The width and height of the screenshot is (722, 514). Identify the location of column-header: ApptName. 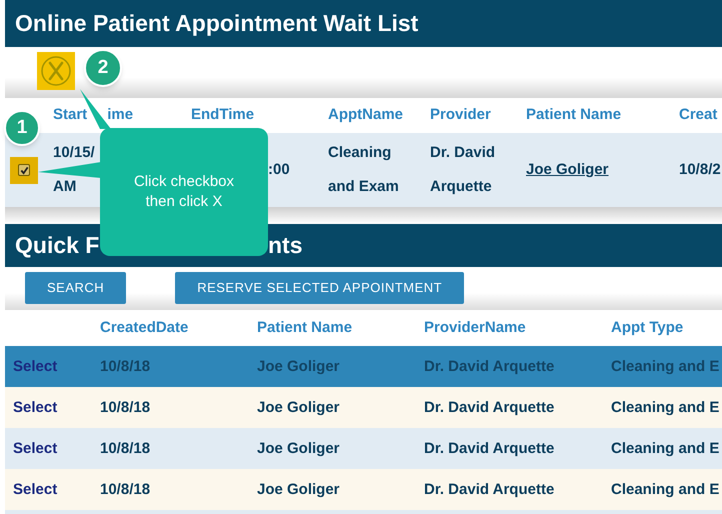
(366, 115).